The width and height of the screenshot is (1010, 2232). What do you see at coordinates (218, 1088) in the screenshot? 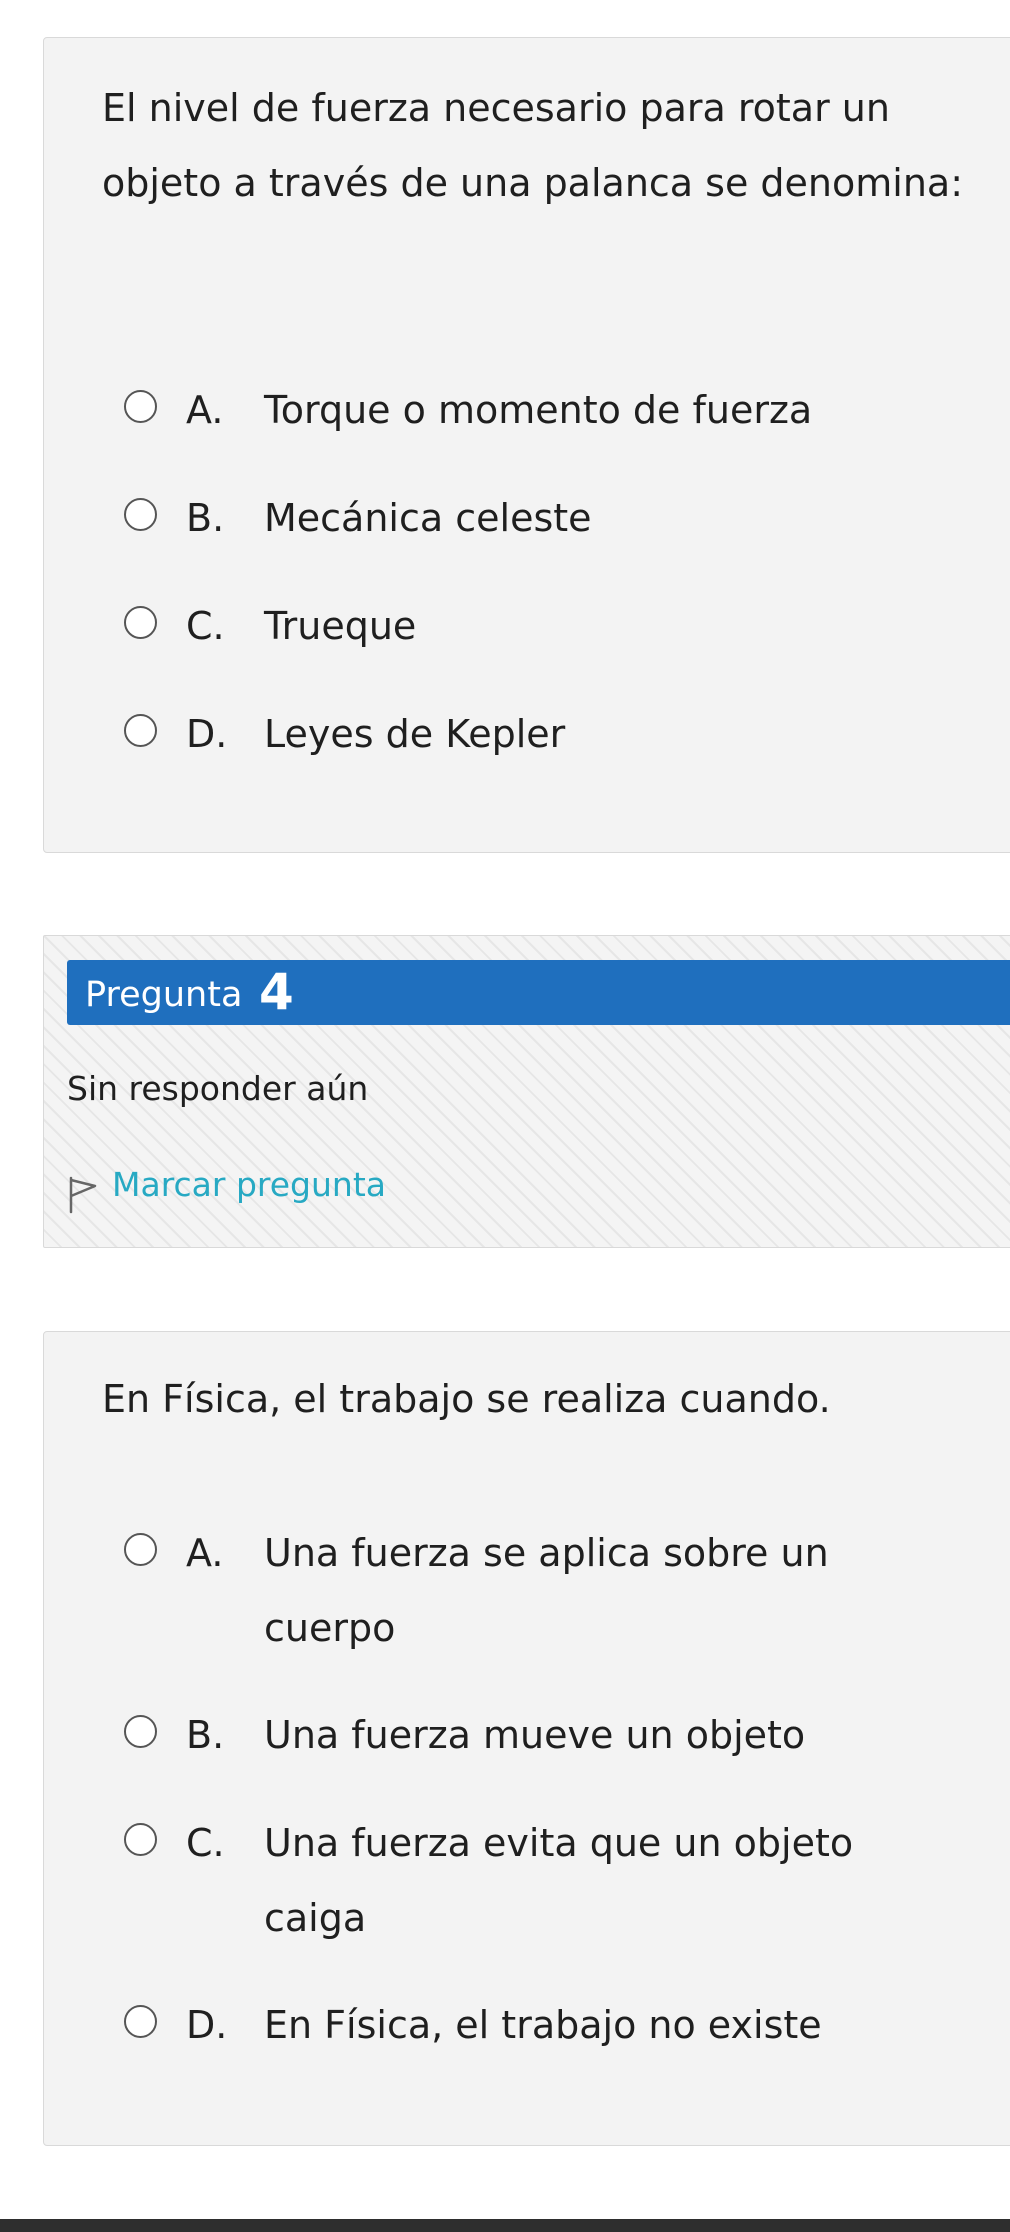
I see `question-state: Sin responder aún` at bounding box center [218, 1088].